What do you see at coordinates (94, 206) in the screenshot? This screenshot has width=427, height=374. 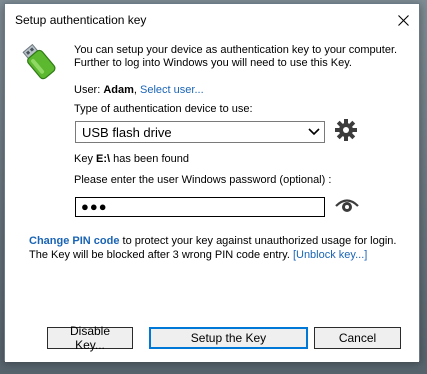 I see `password-value: ●●●` at bounding box center [94, 206].